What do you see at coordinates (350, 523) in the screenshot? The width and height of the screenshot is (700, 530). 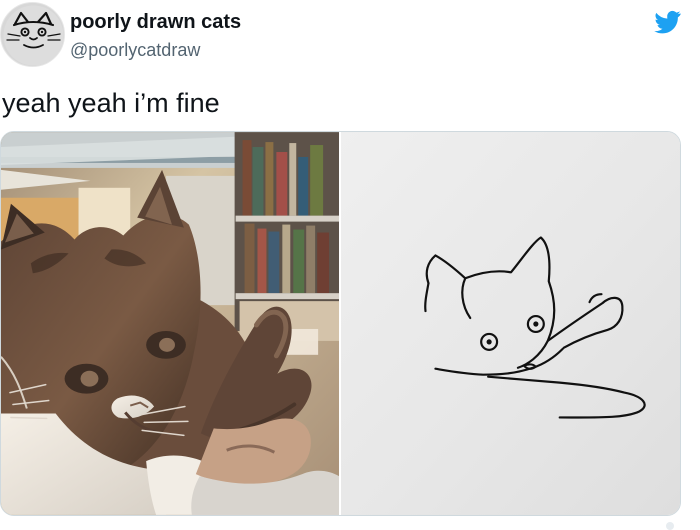 I see `bottom-strip` at bounding box center [350, 523].